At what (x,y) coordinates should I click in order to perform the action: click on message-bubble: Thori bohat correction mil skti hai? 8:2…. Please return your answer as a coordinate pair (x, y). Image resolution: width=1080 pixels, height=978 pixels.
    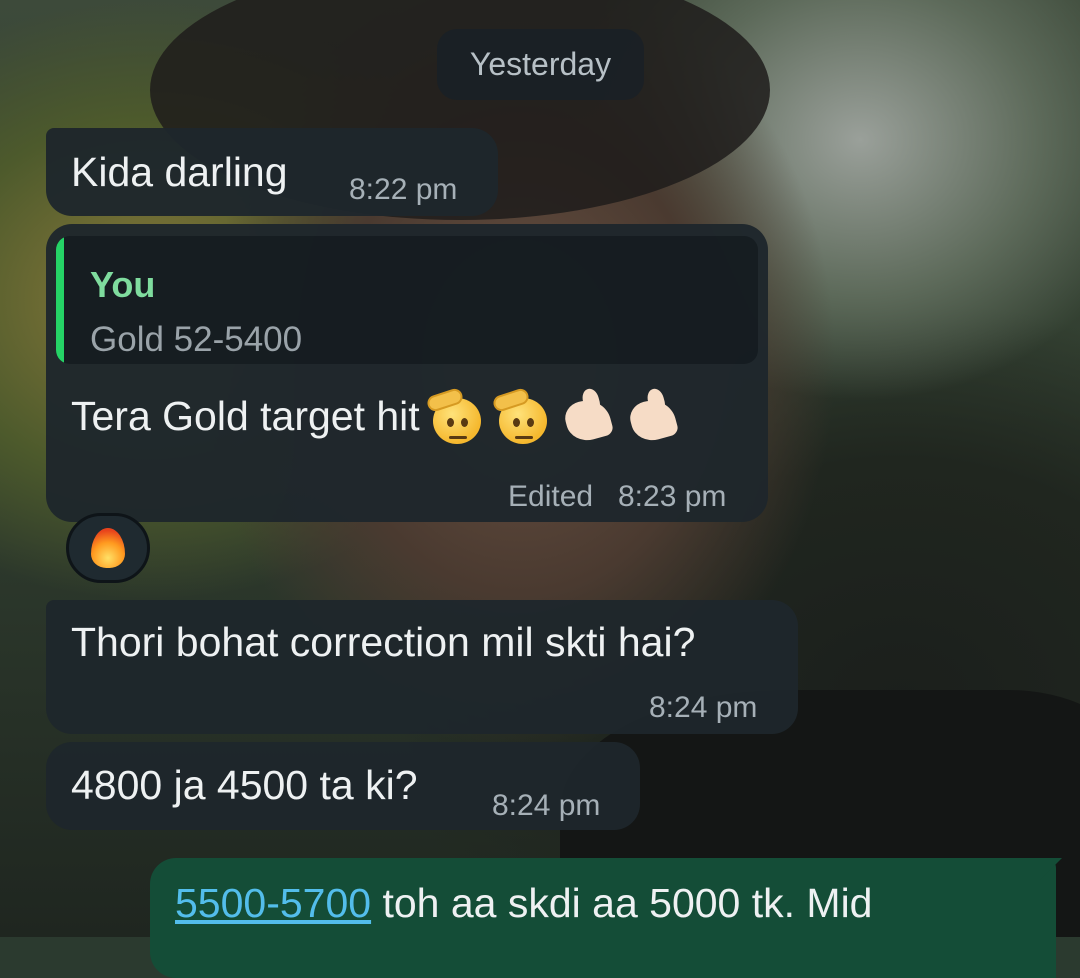
    Looking at the image, I should click on (422, 667).